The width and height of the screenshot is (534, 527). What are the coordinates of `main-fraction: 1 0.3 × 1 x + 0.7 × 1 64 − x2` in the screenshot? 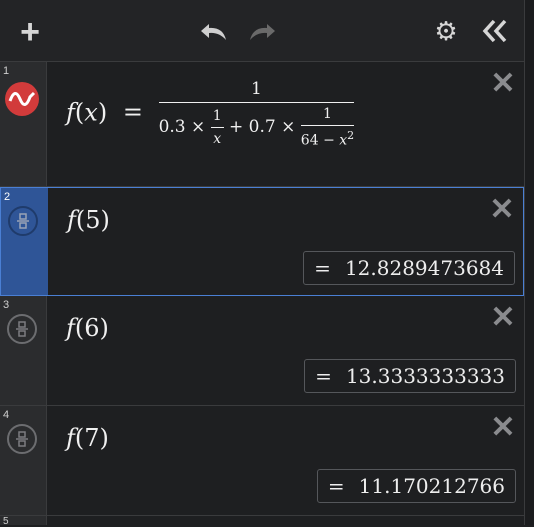 It's located at (256, 114).